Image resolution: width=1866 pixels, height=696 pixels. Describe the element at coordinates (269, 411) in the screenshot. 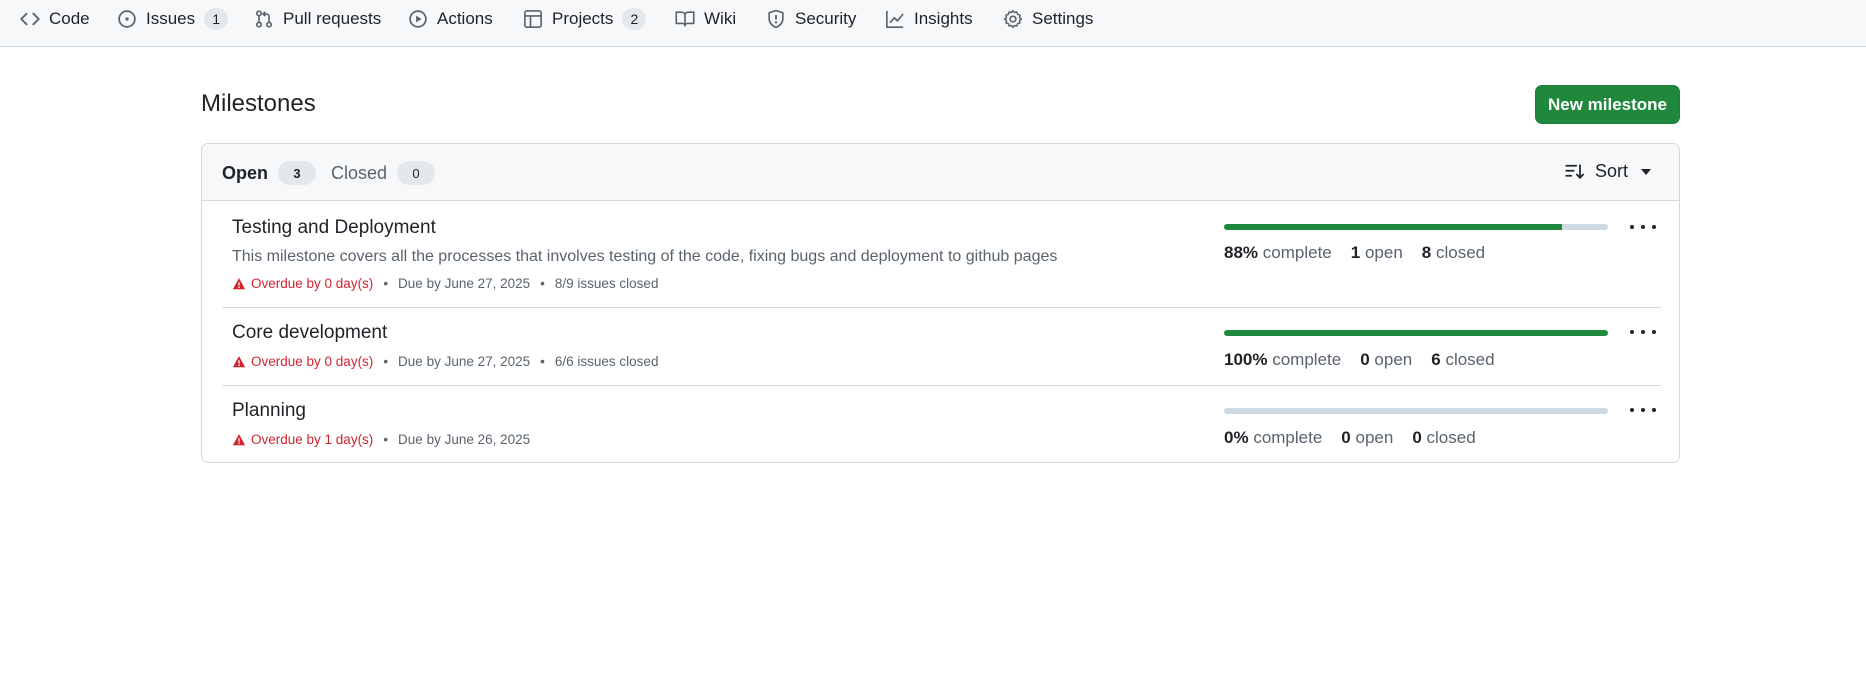

I see `milestone-title-link: Planning` at that location.